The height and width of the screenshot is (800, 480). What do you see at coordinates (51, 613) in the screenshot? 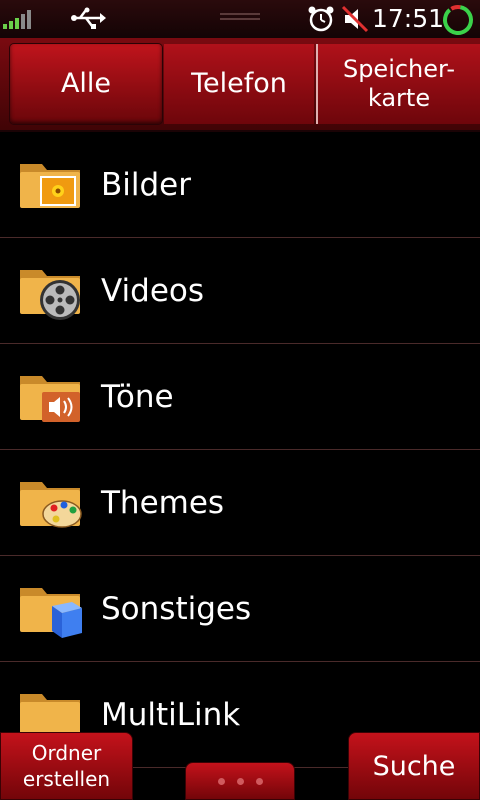
I see `folder-cube-icon` at bounding box center [51, 613].